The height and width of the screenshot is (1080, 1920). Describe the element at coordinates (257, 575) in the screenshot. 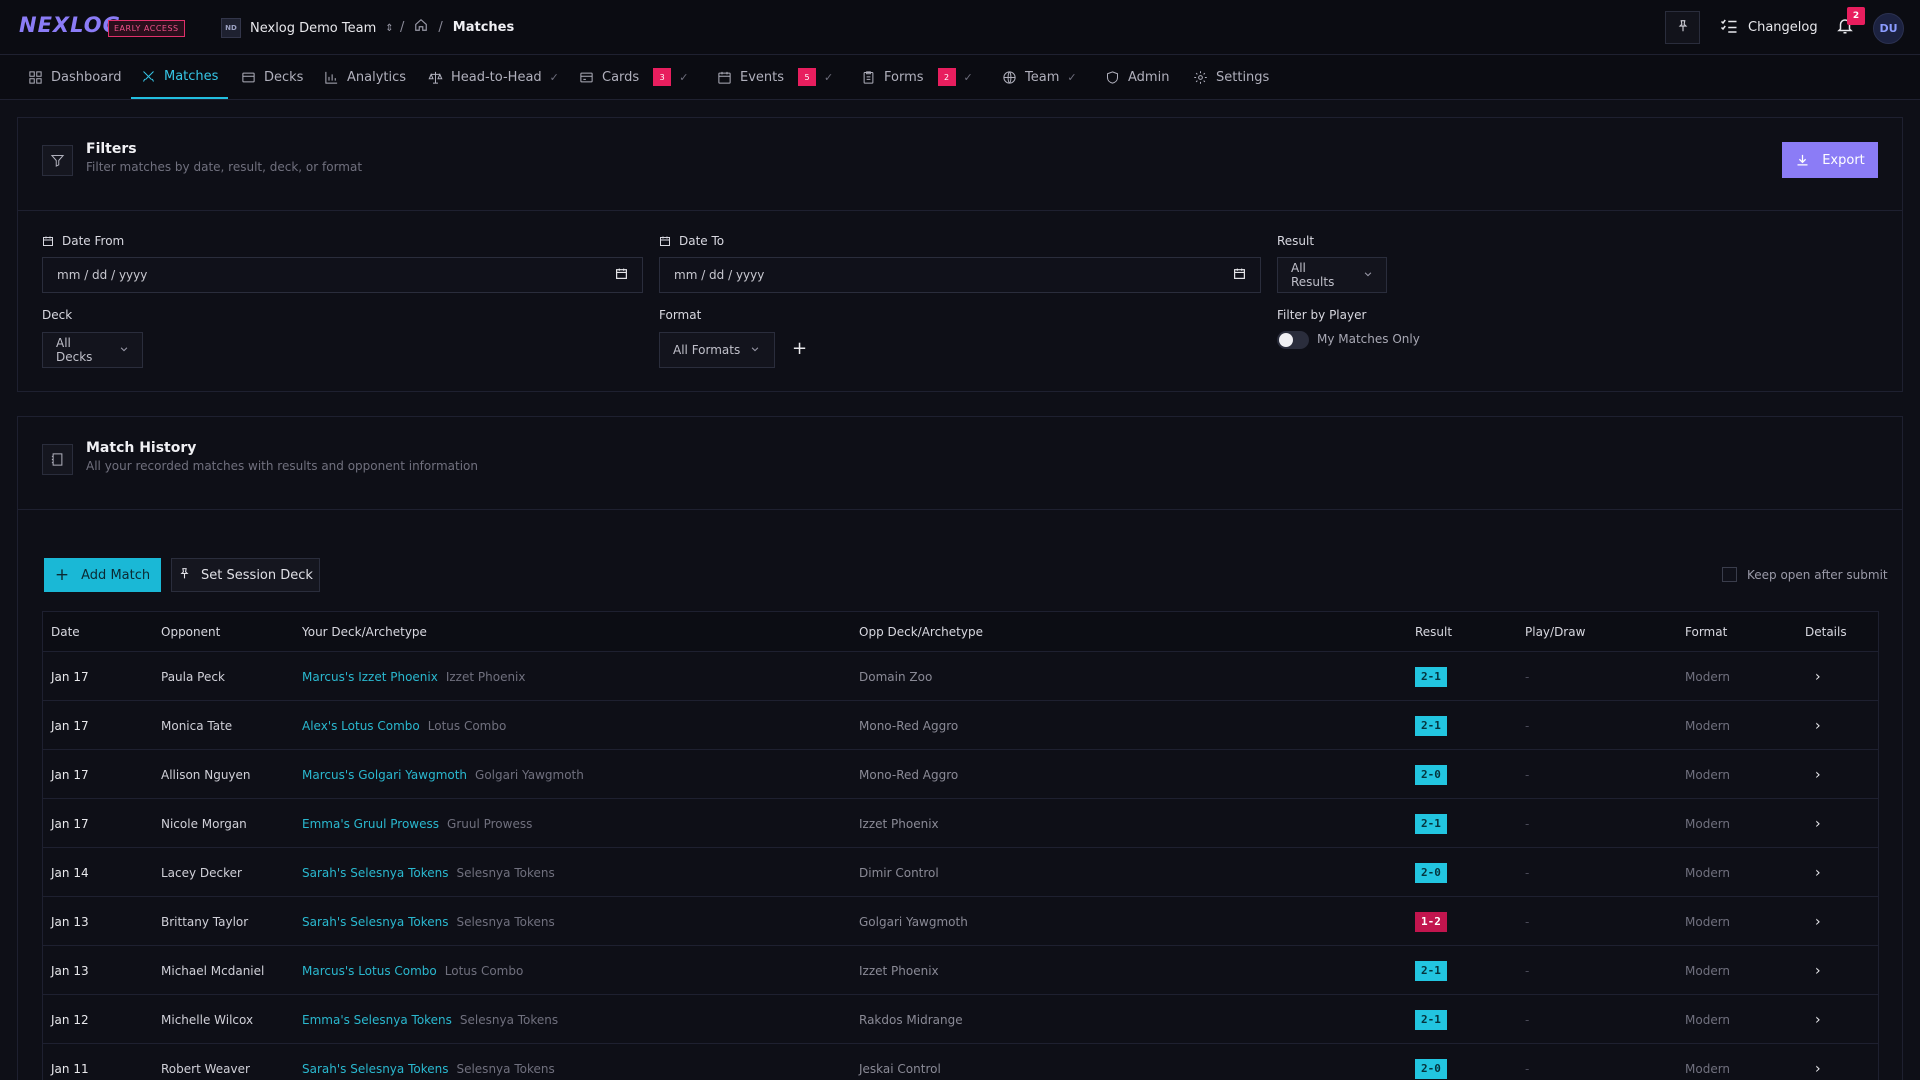

I see `set-session-deck-label: Set Session Deck` at that location.